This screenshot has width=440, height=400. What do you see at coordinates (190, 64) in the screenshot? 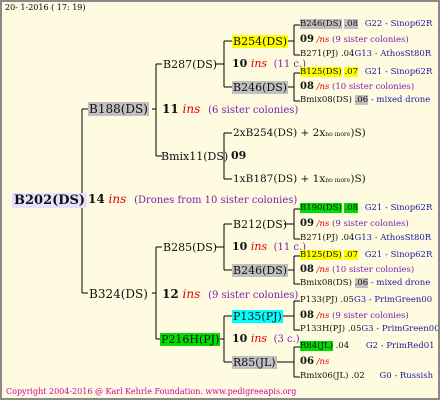
I see `gen2-node-1: B287(DS)` at bounding box center [190, 64].